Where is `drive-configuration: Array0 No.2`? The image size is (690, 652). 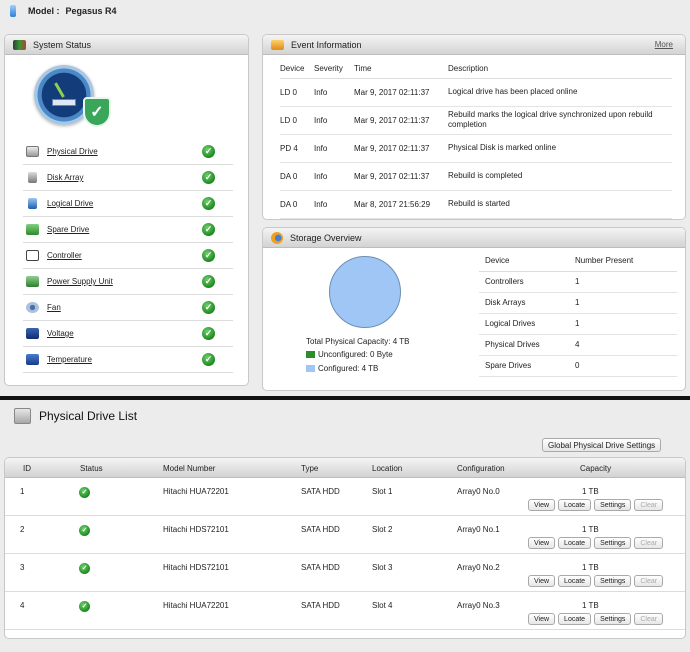
drive-configuration: Array0 No.2 is located at coordinates (478, 567).